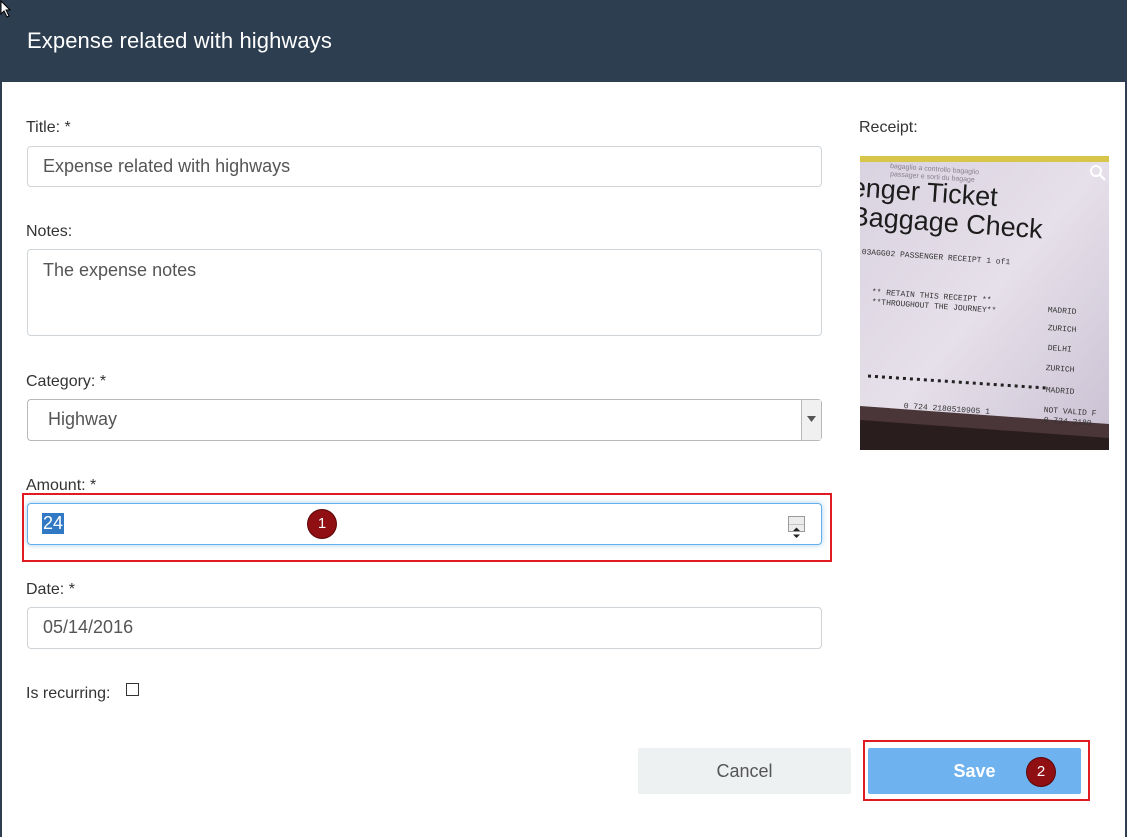 This screenshot has width=1127, height=837. I want to click on title-input-value: Expense related with highways, so click(167, 166).